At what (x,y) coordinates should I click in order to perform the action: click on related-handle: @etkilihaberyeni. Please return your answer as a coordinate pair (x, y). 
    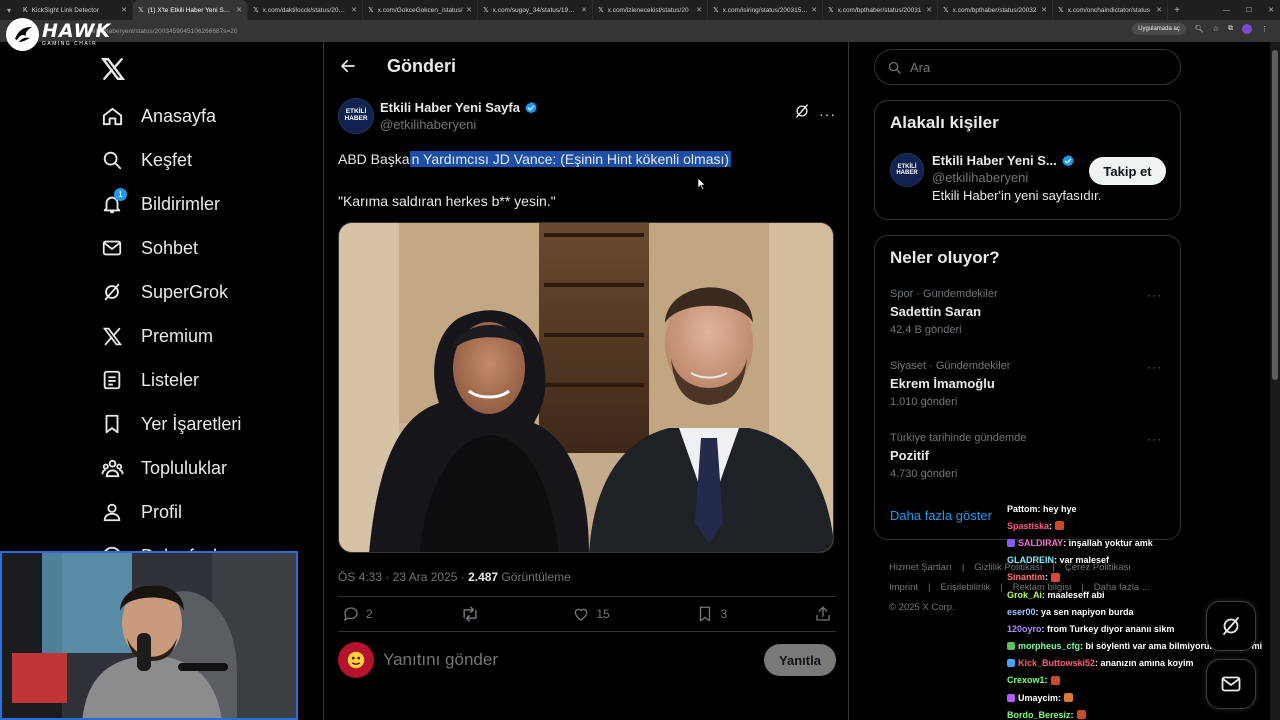
    Looking at the image, I should click on (1016, 177).